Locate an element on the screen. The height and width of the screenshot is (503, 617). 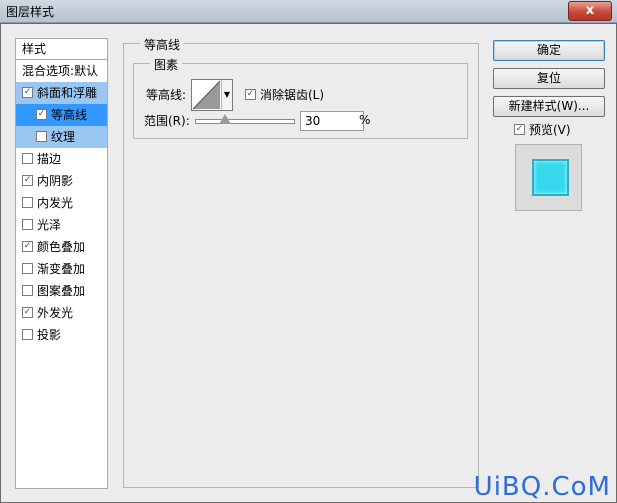
antialias-label: 消除锯齿(L) is located at coordinates (292, 95).